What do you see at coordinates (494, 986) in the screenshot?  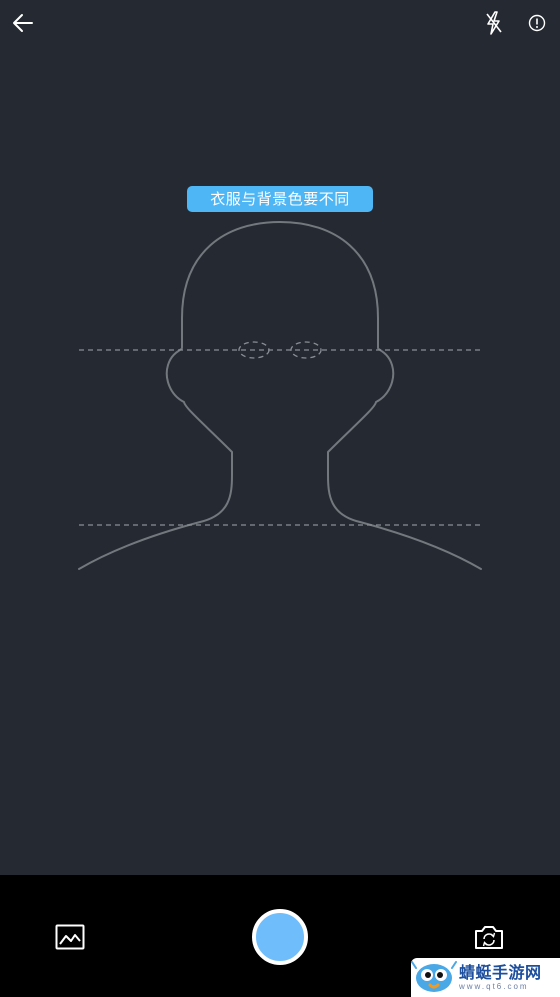 I see `watermark-url: www.qt6.com` at bounding box center [494, 986].